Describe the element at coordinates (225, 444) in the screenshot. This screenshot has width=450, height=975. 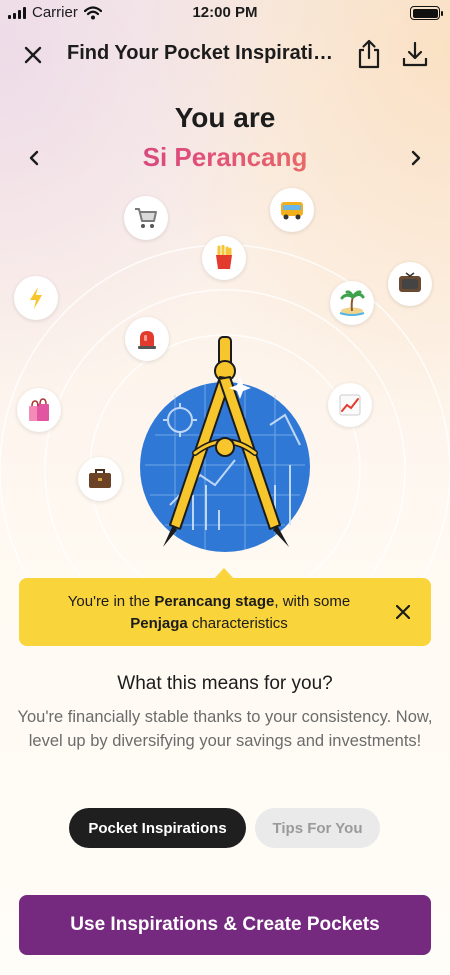
I see `compass-icon` at that location.